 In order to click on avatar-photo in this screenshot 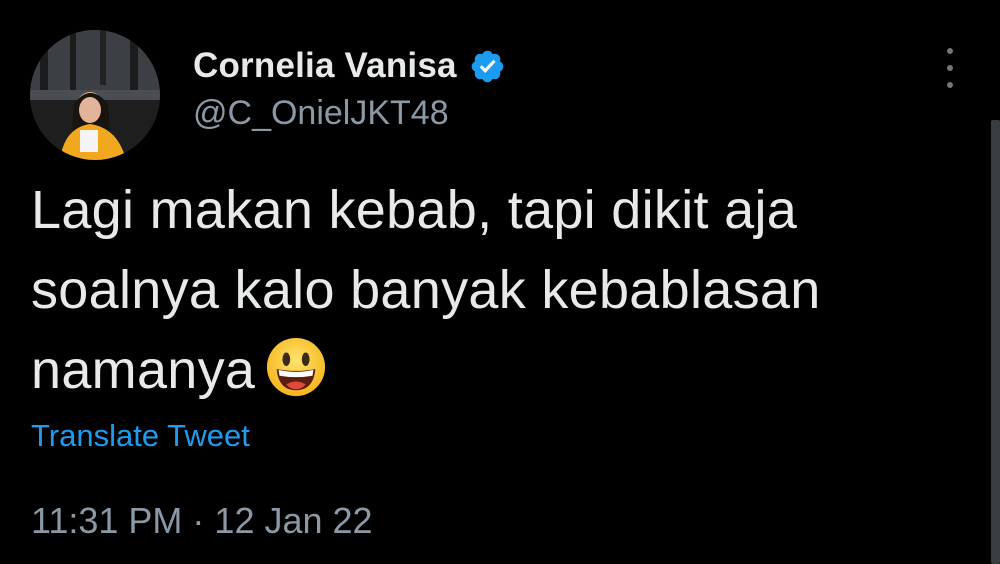, I will do `click(95, 95)`.